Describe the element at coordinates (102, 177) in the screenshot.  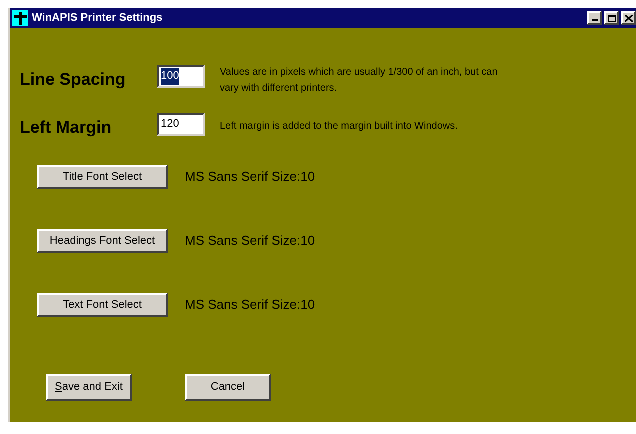
I see `push-button: Title Font Select` at that location.